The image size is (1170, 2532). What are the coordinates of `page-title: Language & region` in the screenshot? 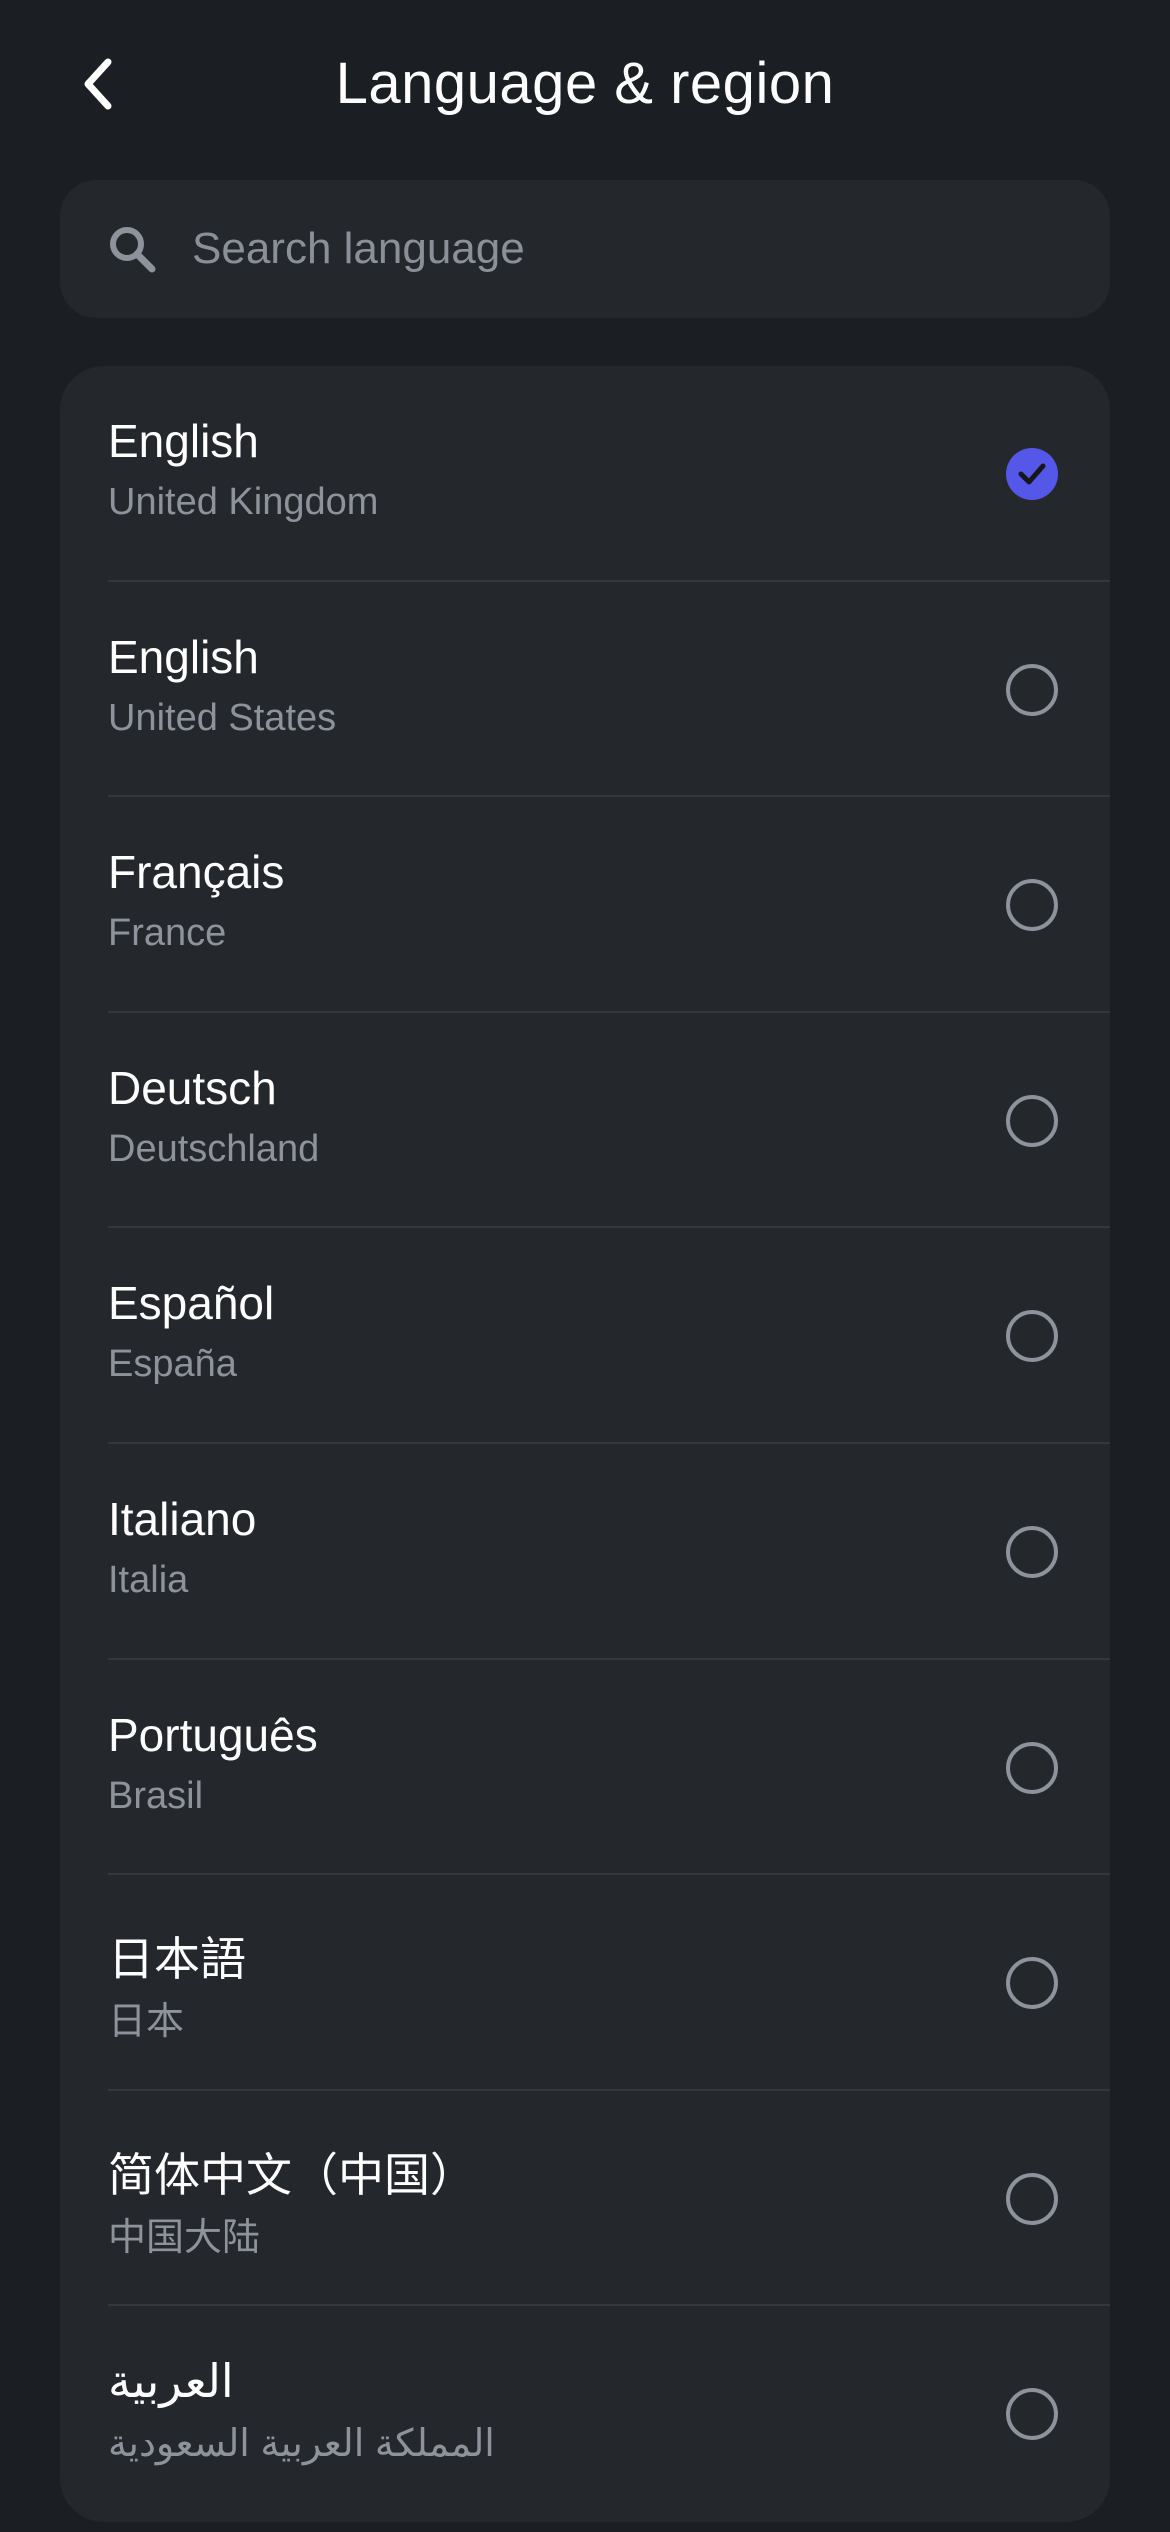 It's located at (585, 83).